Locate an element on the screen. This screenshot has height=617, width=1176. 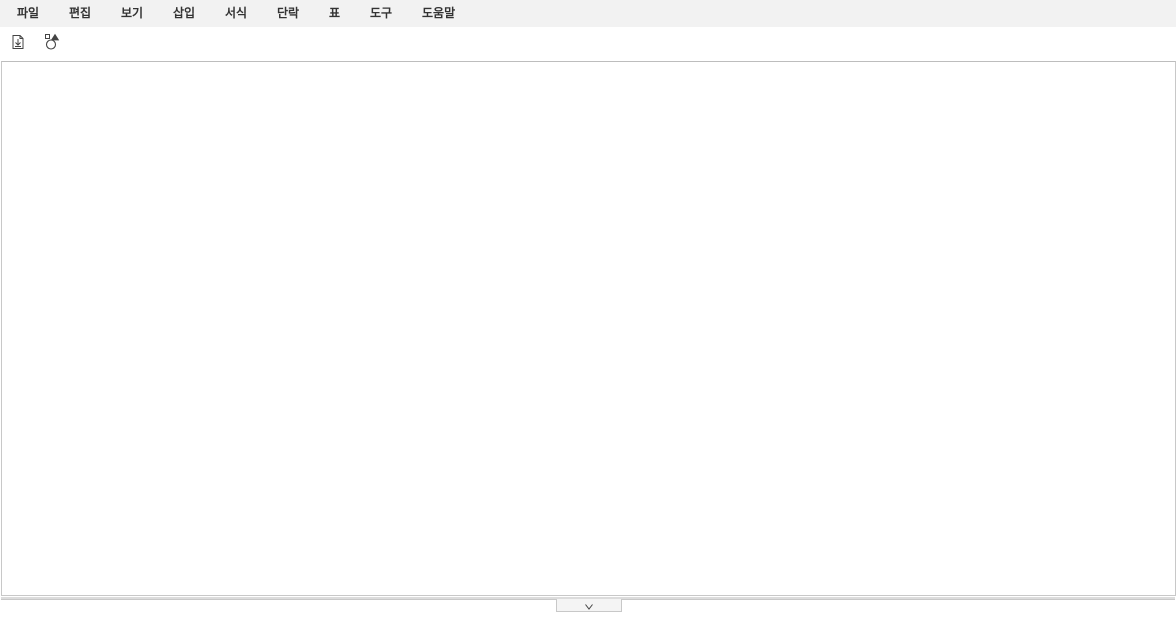
shapes-icon is located at coordinates (52, 44).